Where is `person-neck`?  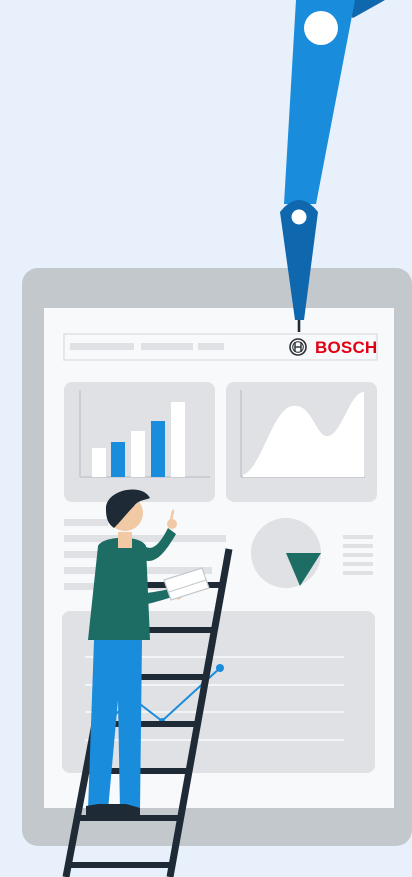 person-neck is located at coordinates (125, 540).